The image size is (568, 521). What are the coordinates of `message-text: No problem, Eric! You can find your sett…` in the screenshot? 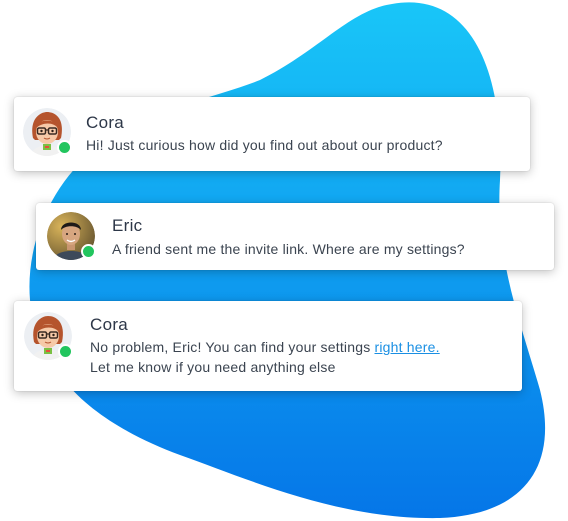 It's located at (300, 357).